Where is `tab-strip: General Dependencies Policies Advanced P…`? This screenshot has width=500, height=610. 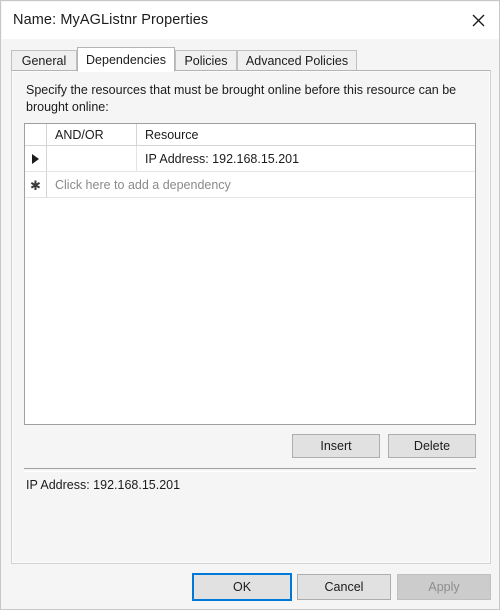
tab-strip: General Dependencies Policies Advanced P… is located at coordinates (251, 59).